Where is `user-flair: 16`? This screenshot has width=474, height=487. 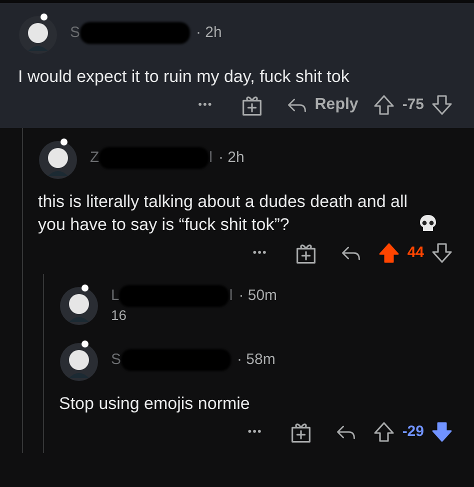
user-flair: 16 is located at coordinates (119, 315).